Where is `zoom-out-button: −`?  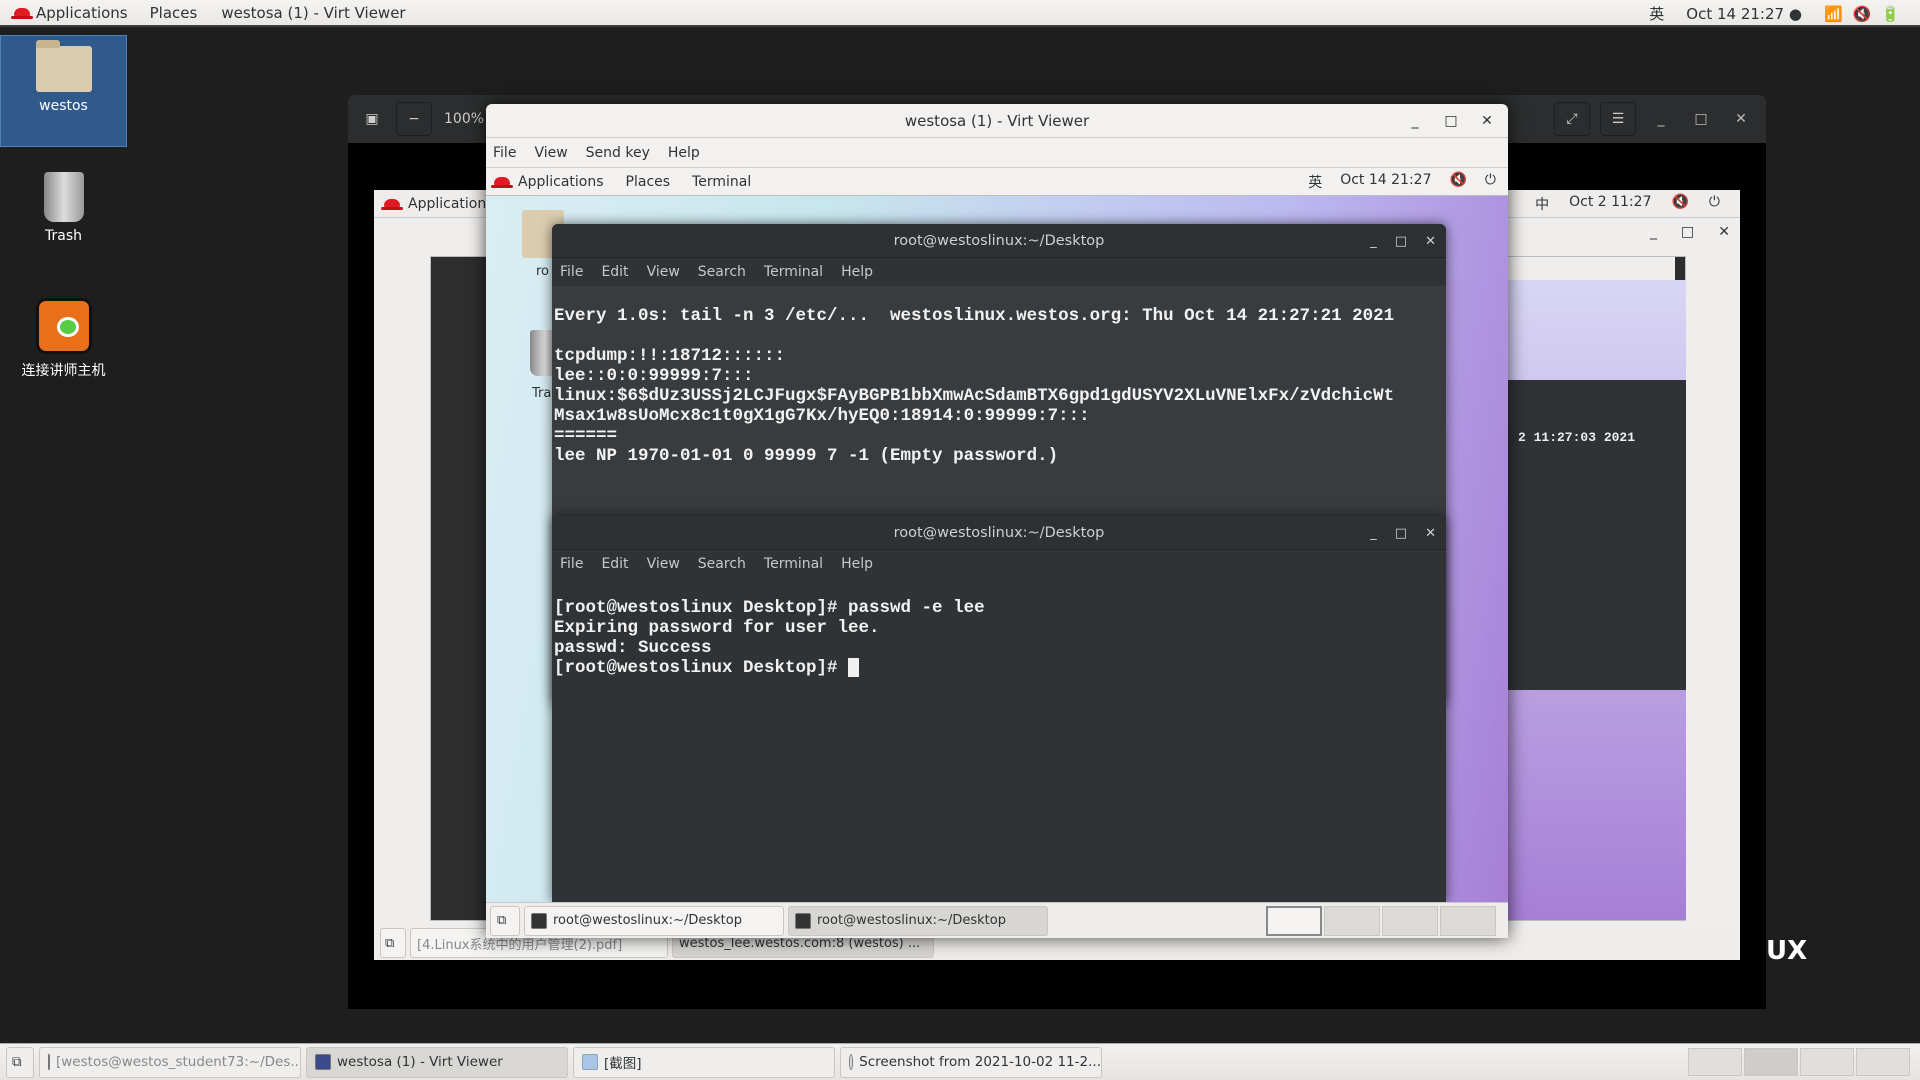 zoom-out-button: − is located at coordinates (414, 119).